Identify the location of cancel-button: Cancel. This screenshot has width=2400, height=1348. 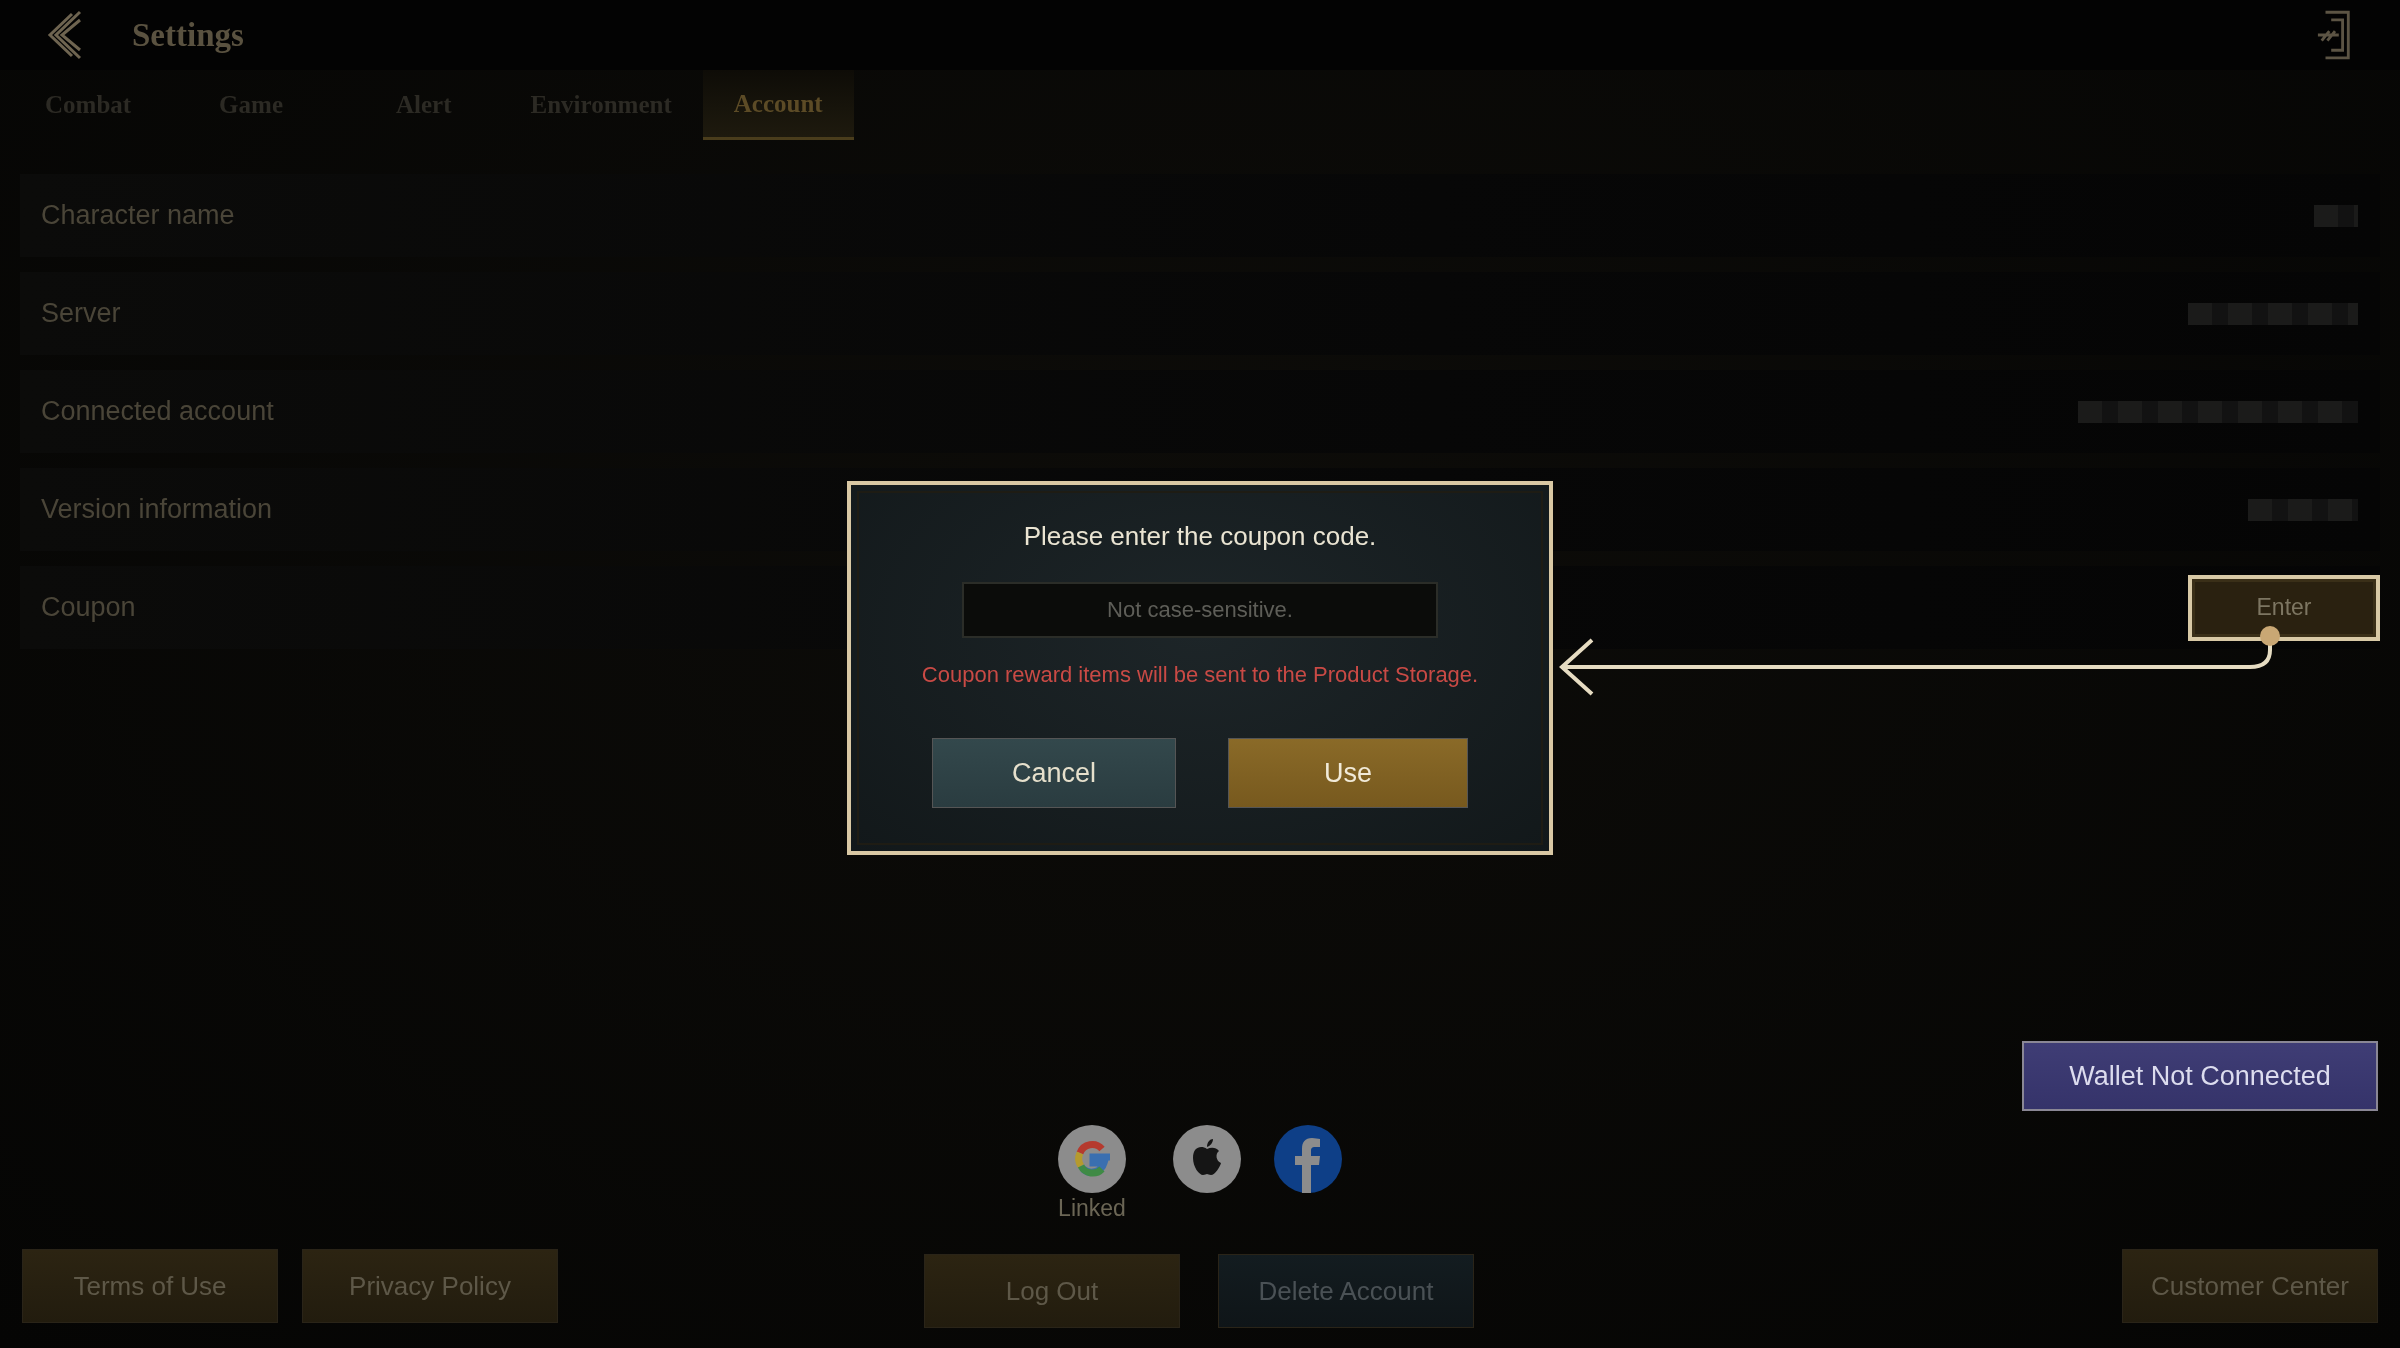
(1054, 773).